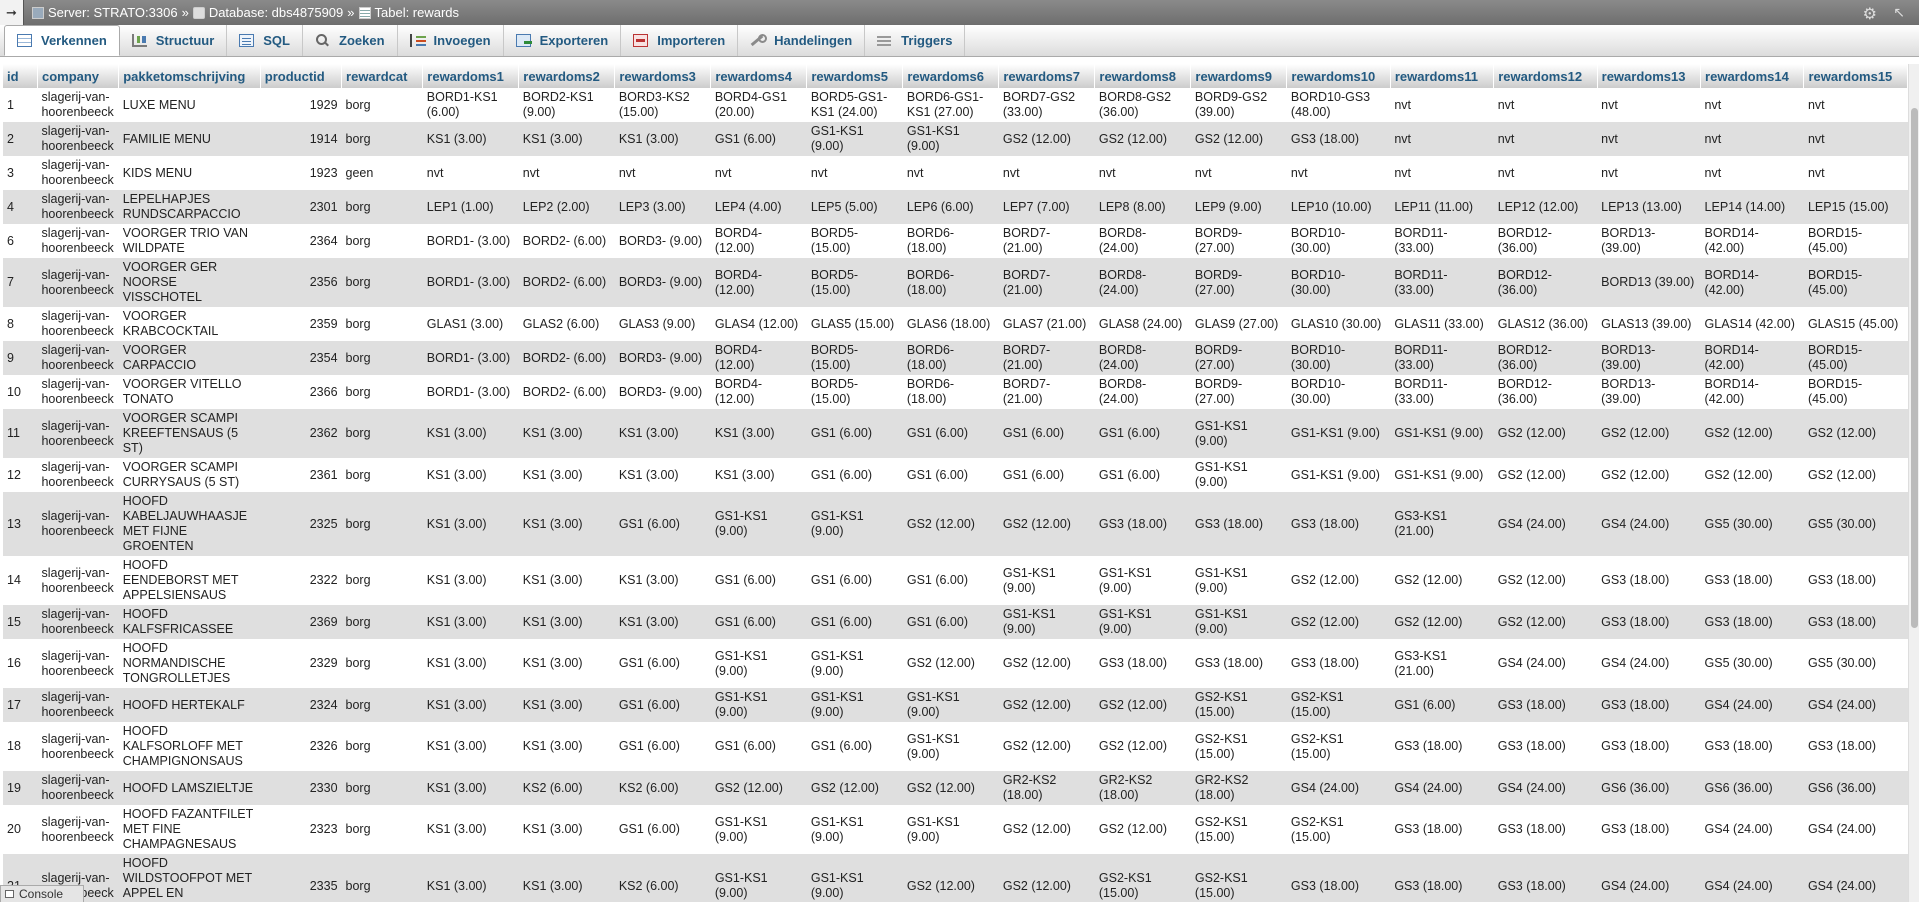 The height and width of the screenshot is (902, 1919). What do you see at coordinates (20, 663) in the screenshot?
I see `cell-id: 16` at bounding box center [20, 663].